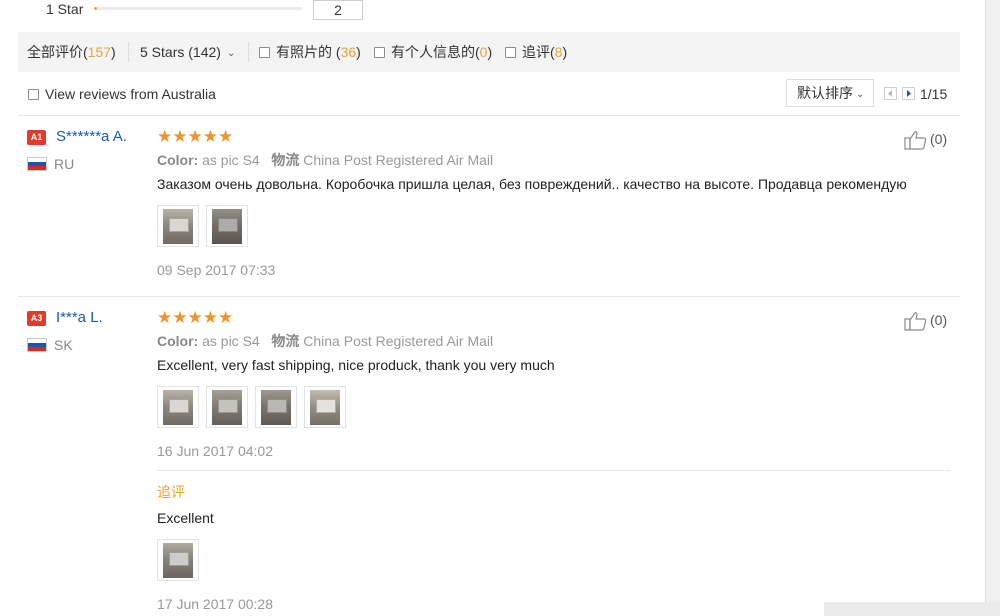  Describe the element at coordinates (130, 94) in the screenshot. I see `view-country-label: View reviews from Australia` at that location.